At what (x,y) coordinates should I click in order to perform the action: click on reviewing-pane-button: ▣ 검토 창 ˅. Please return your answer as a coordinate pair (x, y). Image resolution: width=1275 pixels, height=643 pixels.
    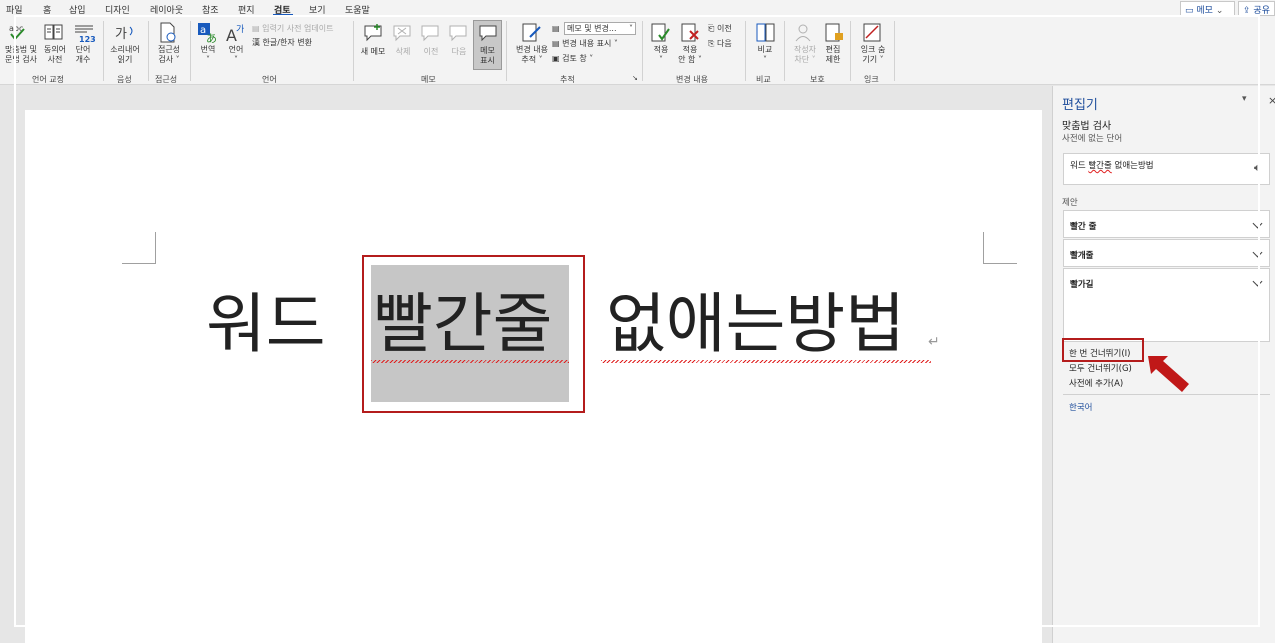
    Looking at the image, I should click on (572, 58).